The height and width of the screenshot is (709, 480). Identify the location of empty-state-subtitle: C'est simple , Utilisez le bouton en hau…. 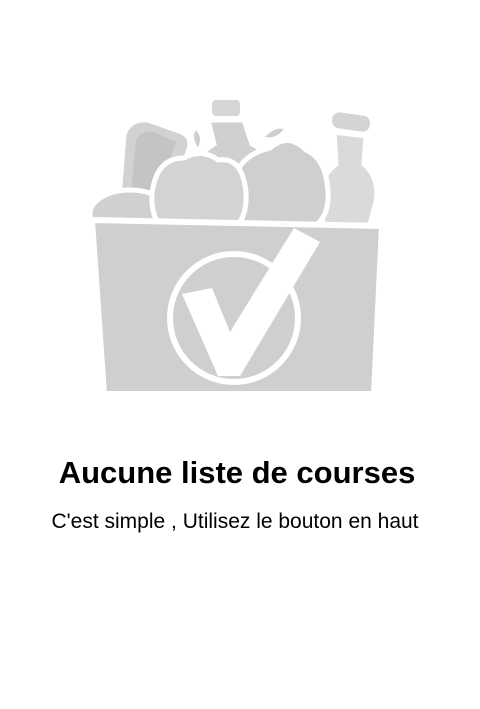
(235, 521).